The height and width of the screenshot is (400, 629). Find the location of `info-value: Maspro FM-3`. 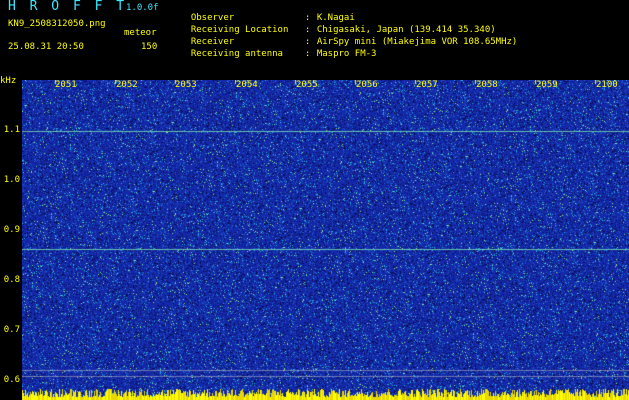

info-value: Maspro FM-3 is located at coordinates (346, 54).